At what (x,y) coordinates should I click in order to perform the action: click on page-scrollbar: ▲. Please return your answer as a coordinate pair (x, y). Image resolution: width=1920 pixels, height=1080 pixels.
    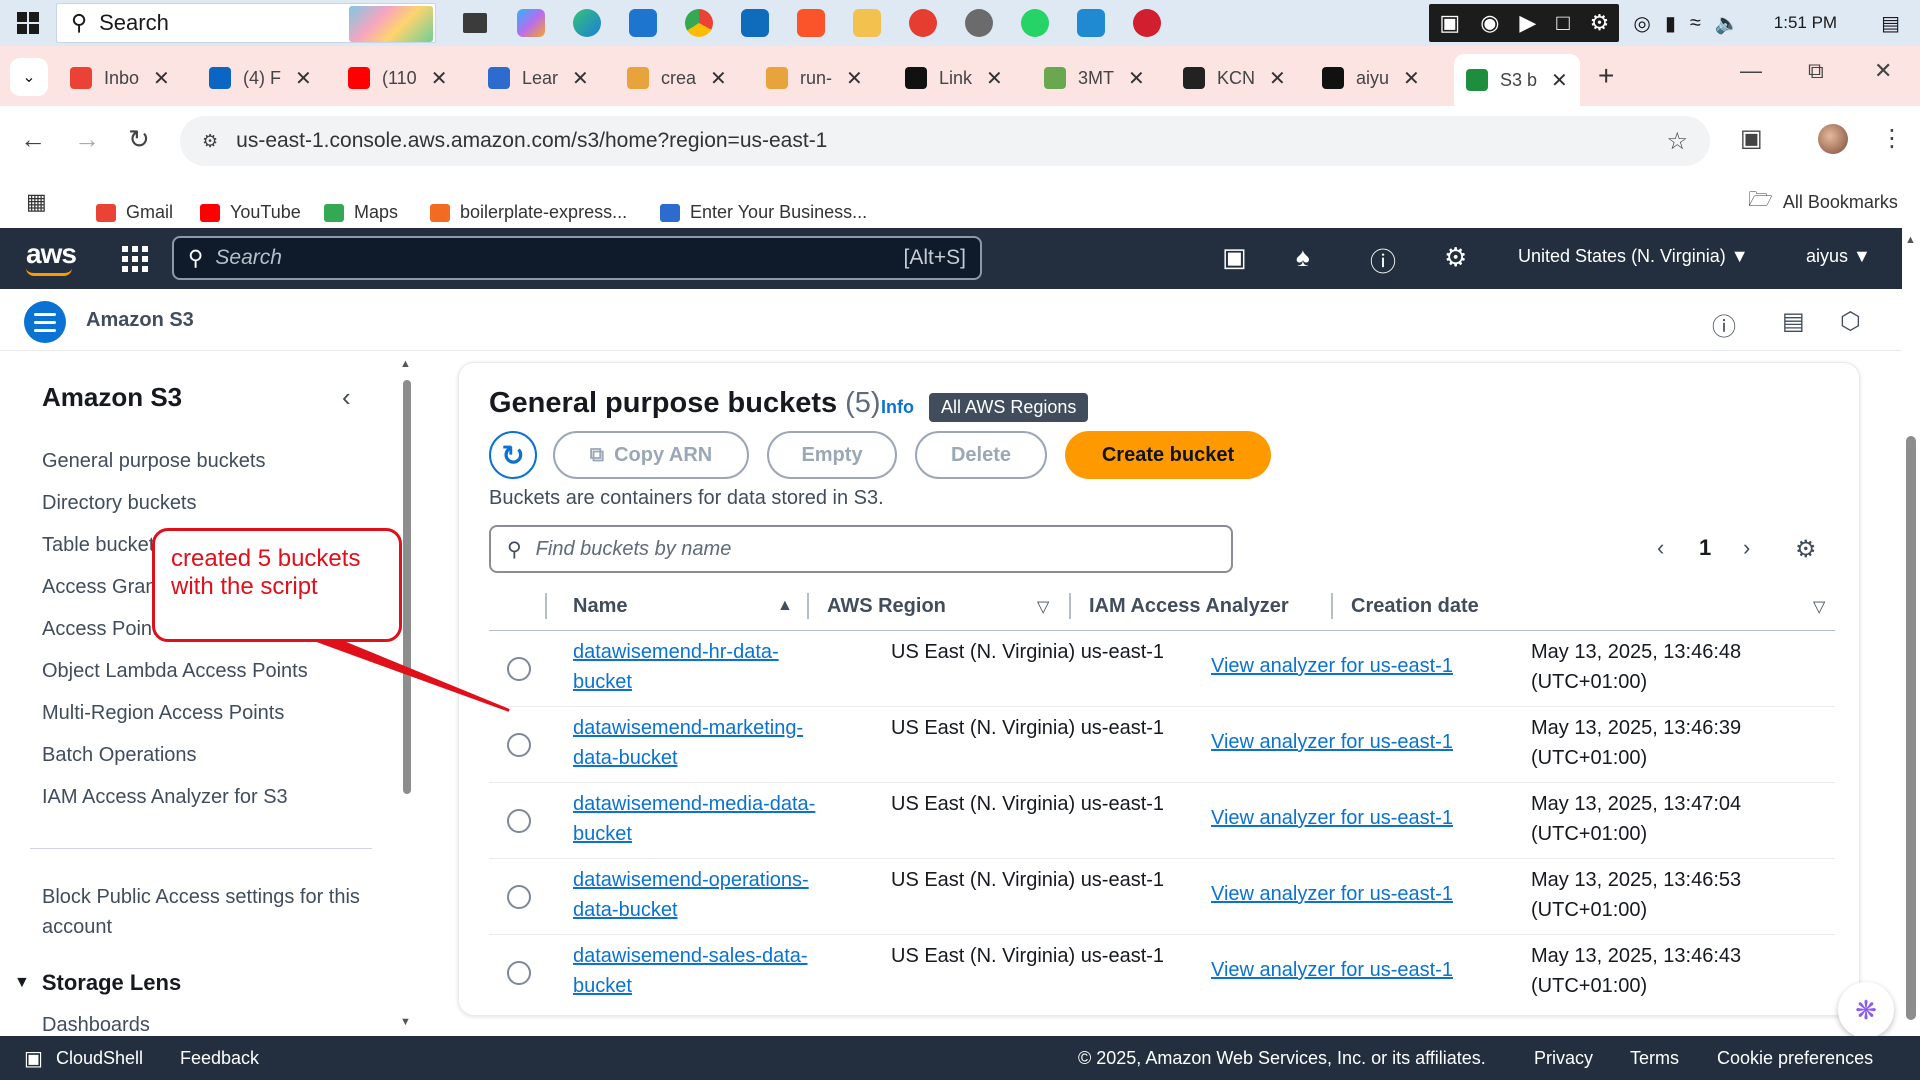
    Looking at the image, I should click on (1911, 632).